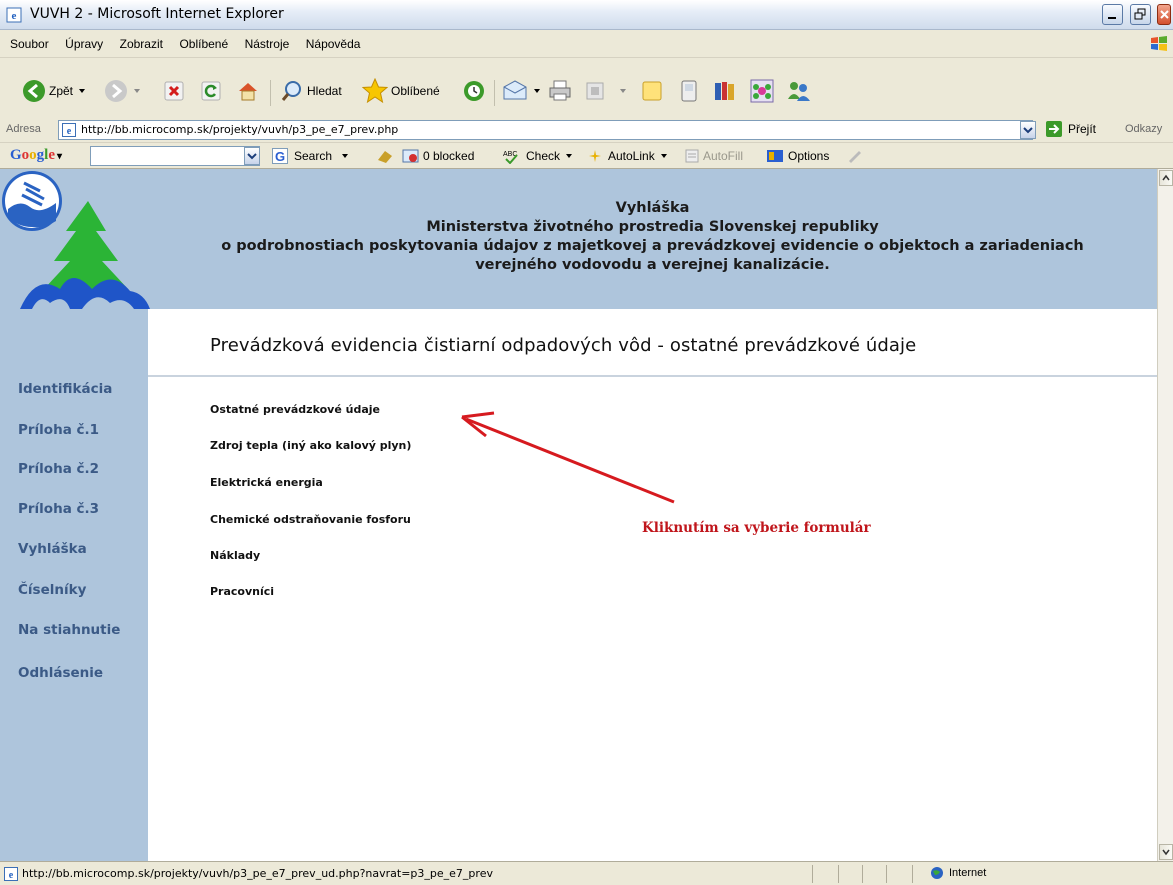 This screenshot has height=885, width=1173. I want to click on link-other-operational-data: Ostatné prevádzkové údaje, so click(295, 409).